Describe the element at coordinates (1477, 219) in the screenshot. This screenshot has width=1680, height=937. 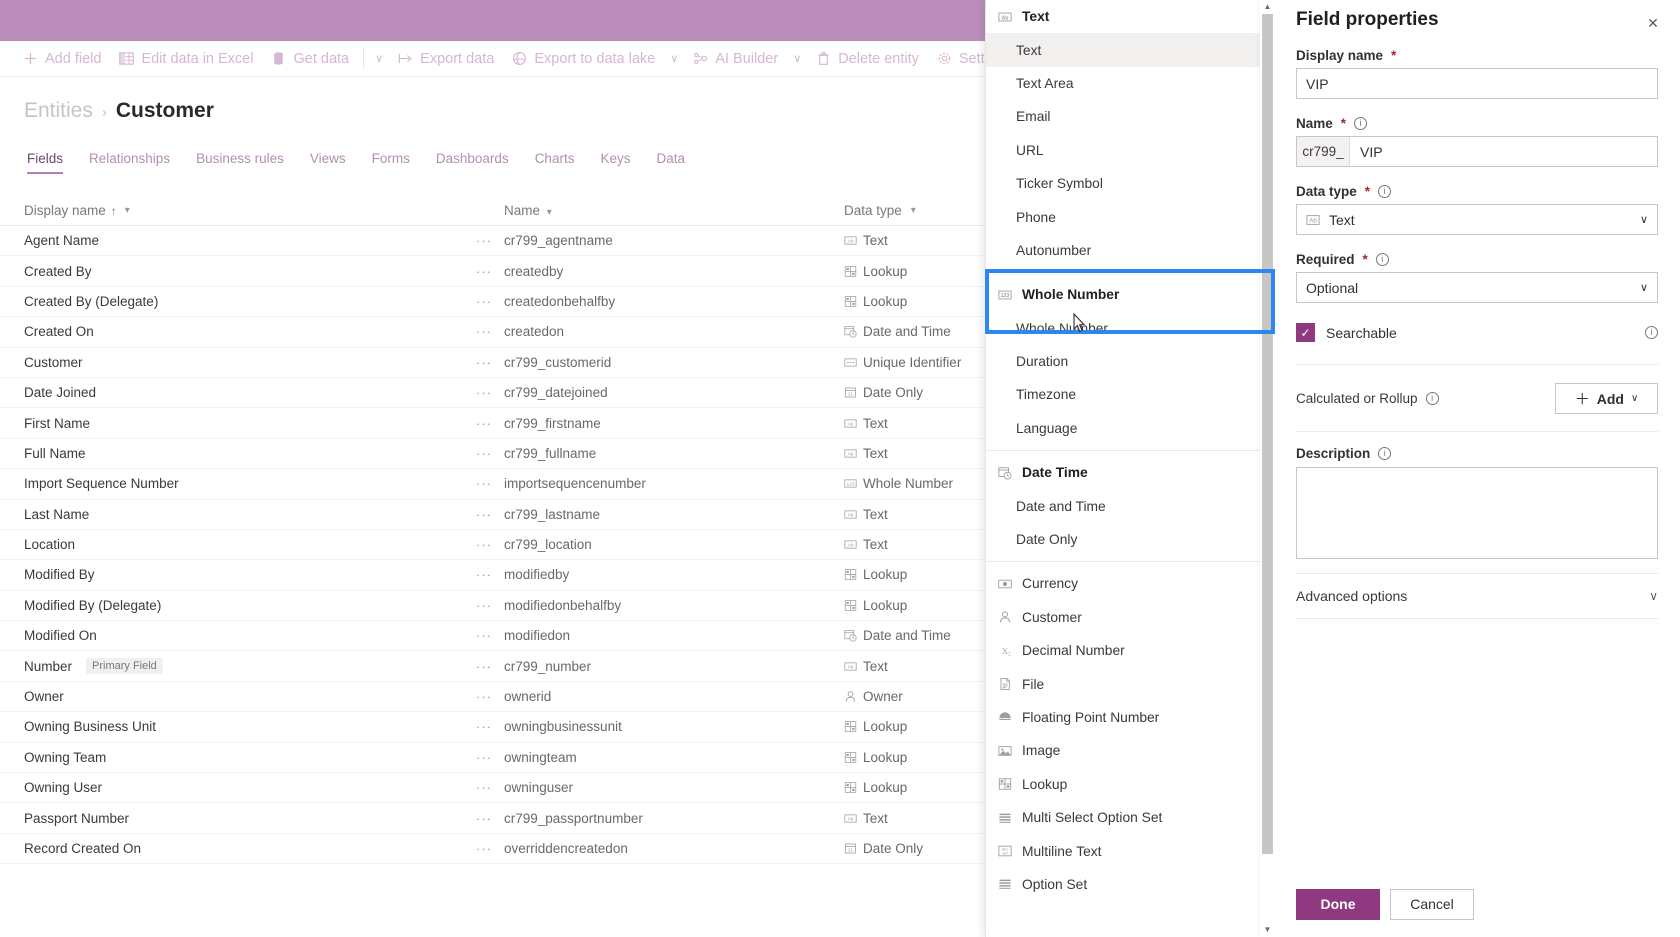
I see `data-type-select: Ab Text ∨` at that location.